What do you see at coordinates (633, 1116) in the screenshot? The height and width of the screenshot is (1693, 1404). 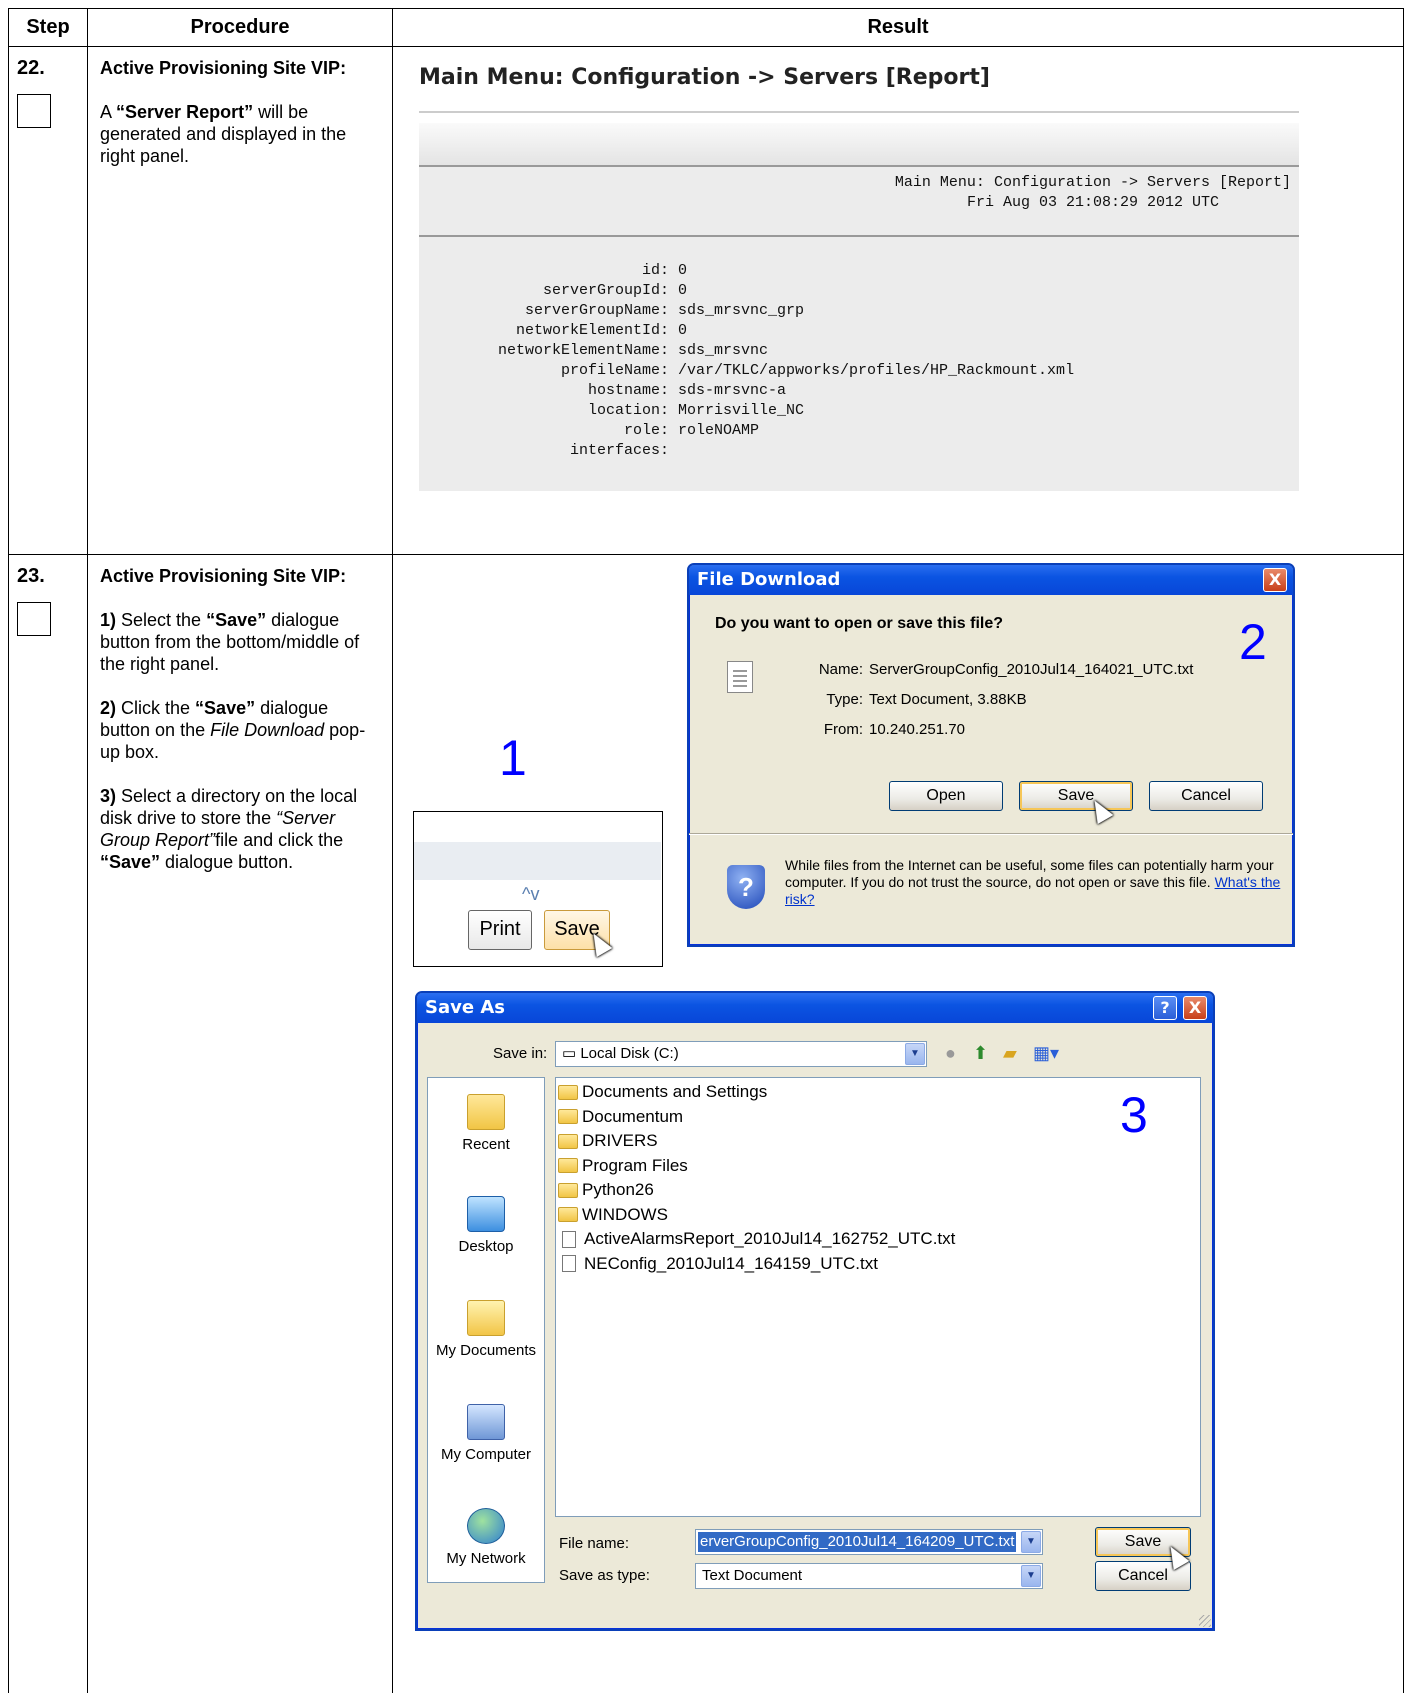 I see `file-name: Documentum` at bounding box center [633, 1116].